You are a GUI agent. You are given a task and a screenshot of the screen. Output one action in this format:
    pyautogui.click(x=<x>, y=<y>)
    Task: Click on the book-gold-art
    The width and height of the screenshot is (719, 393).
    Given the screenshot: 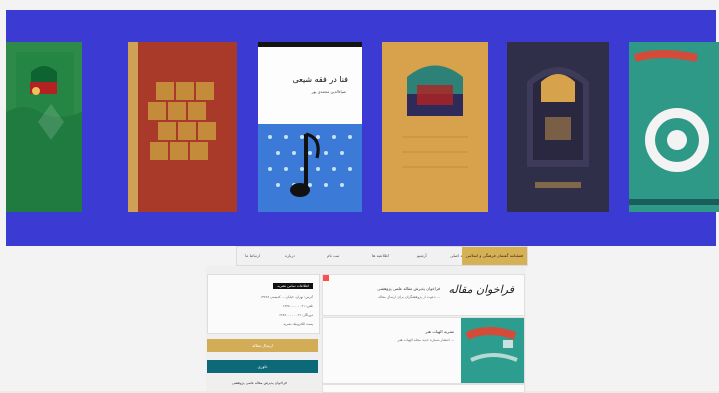 What is the action you would take?
    pyautogui.click(x=435, y=127)
    